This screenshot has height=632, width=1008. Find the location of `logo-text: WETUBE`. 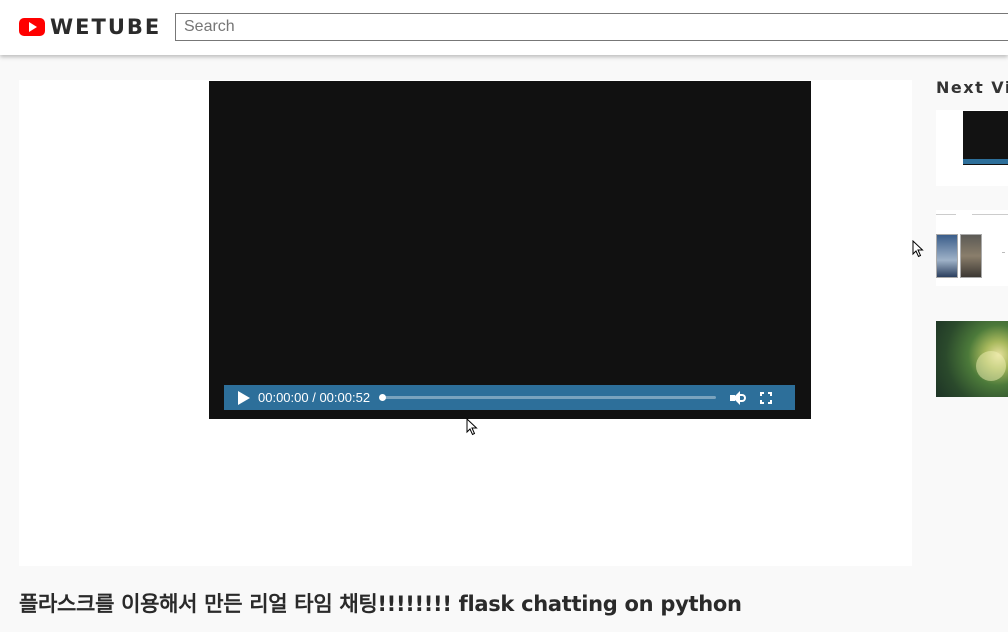

logo-text: WETUBE is located at coordinates (106, 27).